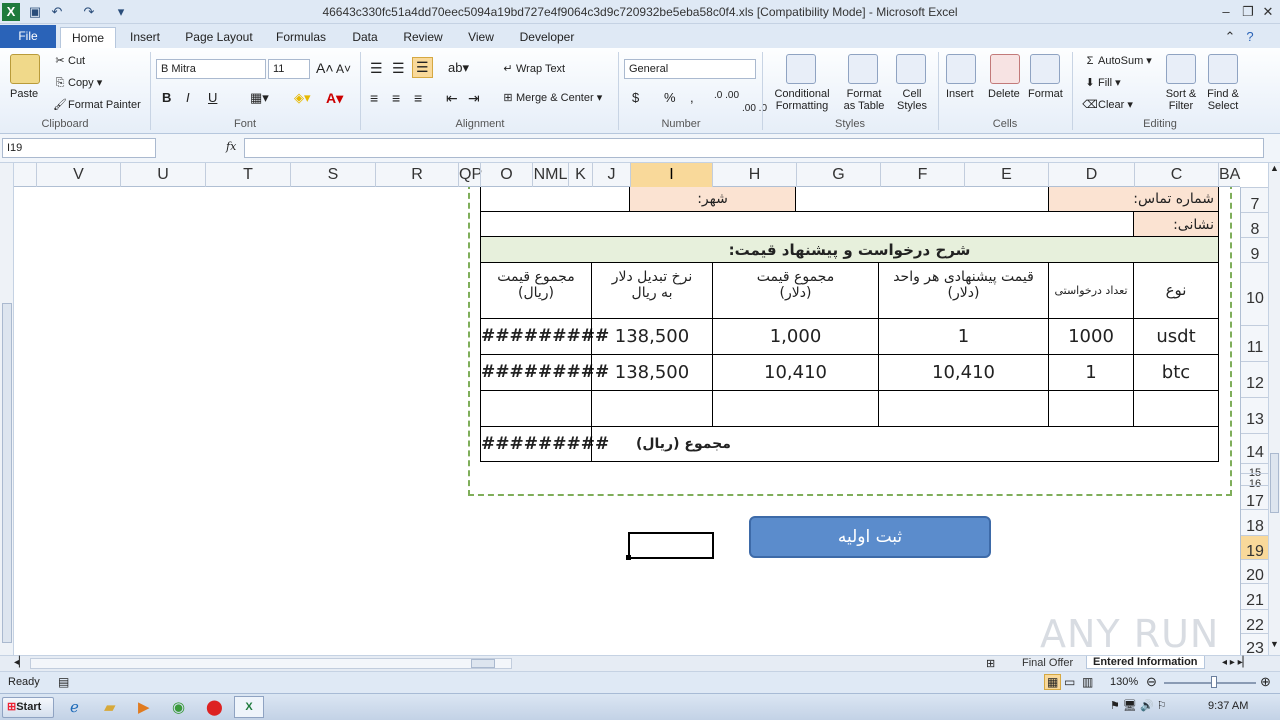 Image resolution: width=1280 pixels, height=720 pixels. What do you see at coordinates (1210, 683) in the screenshot?
I see `zoom-slider` at bounding box center [1210, 683].